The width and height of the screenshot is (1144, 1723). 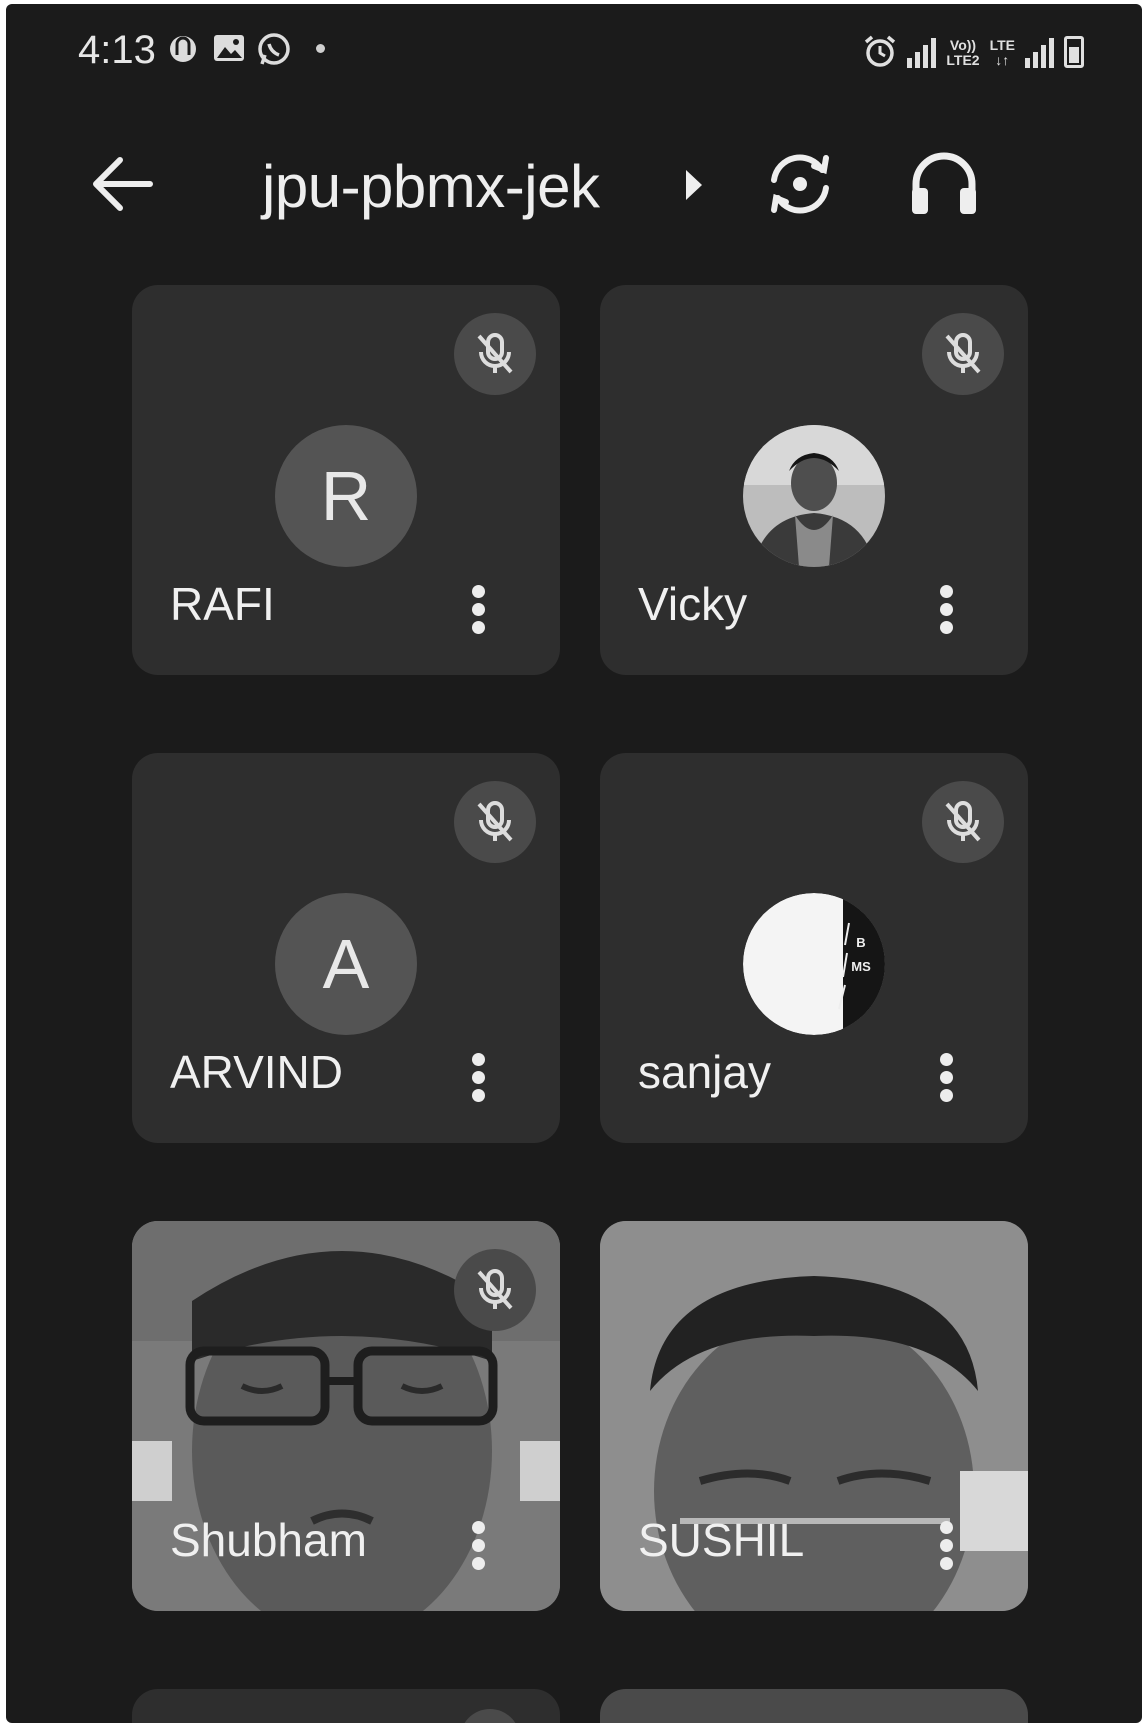 What do you see at coordinates (704, 1072) in the screenshot?
I see `participant-name: sanjay` at bounding box center [704, 1072].